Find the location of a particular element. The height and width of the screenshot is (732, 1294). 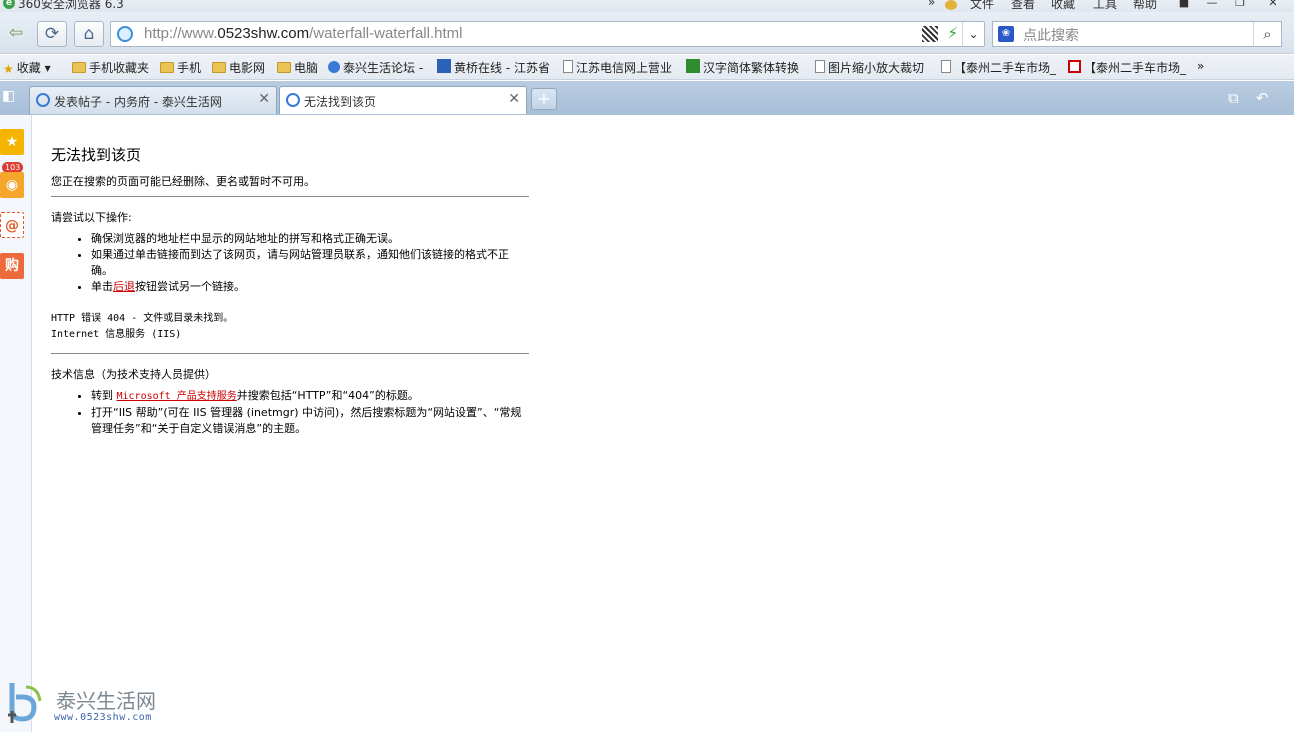

restore-button-icon: ❐ is located at coordinates (1240, 4).